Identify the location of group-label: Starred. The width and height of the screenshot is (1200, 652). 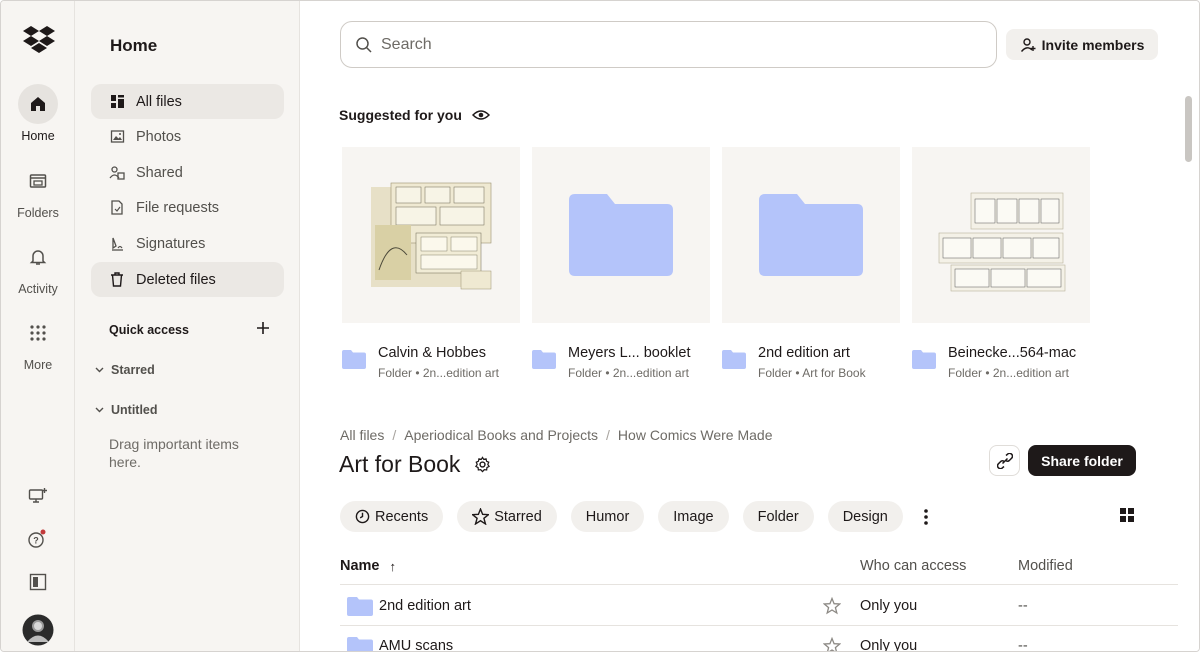
(133, 370).